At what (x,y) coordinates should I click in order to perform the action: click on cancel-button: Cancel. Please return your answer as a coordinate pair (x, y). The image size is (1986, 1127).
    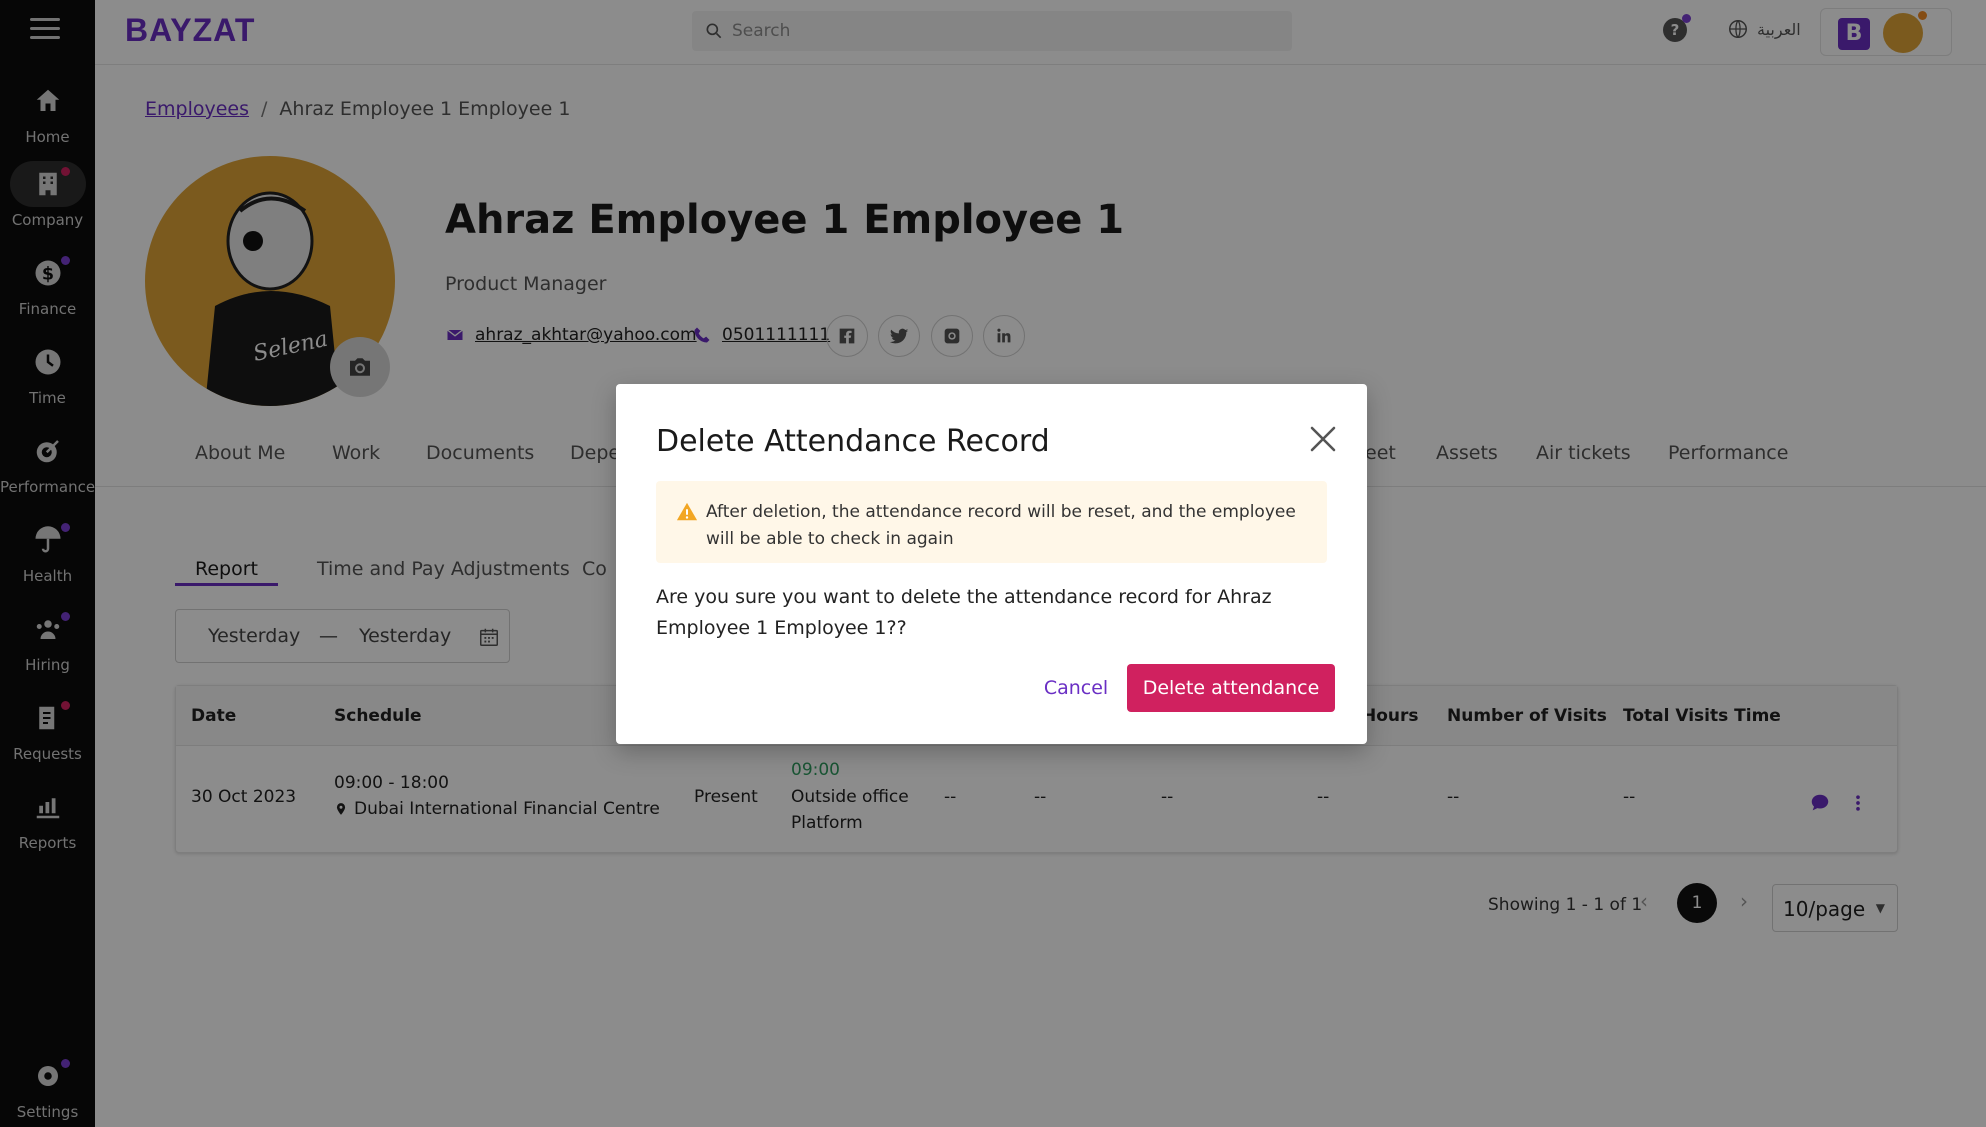
    Looking at the image, I should click on (1076, 688).